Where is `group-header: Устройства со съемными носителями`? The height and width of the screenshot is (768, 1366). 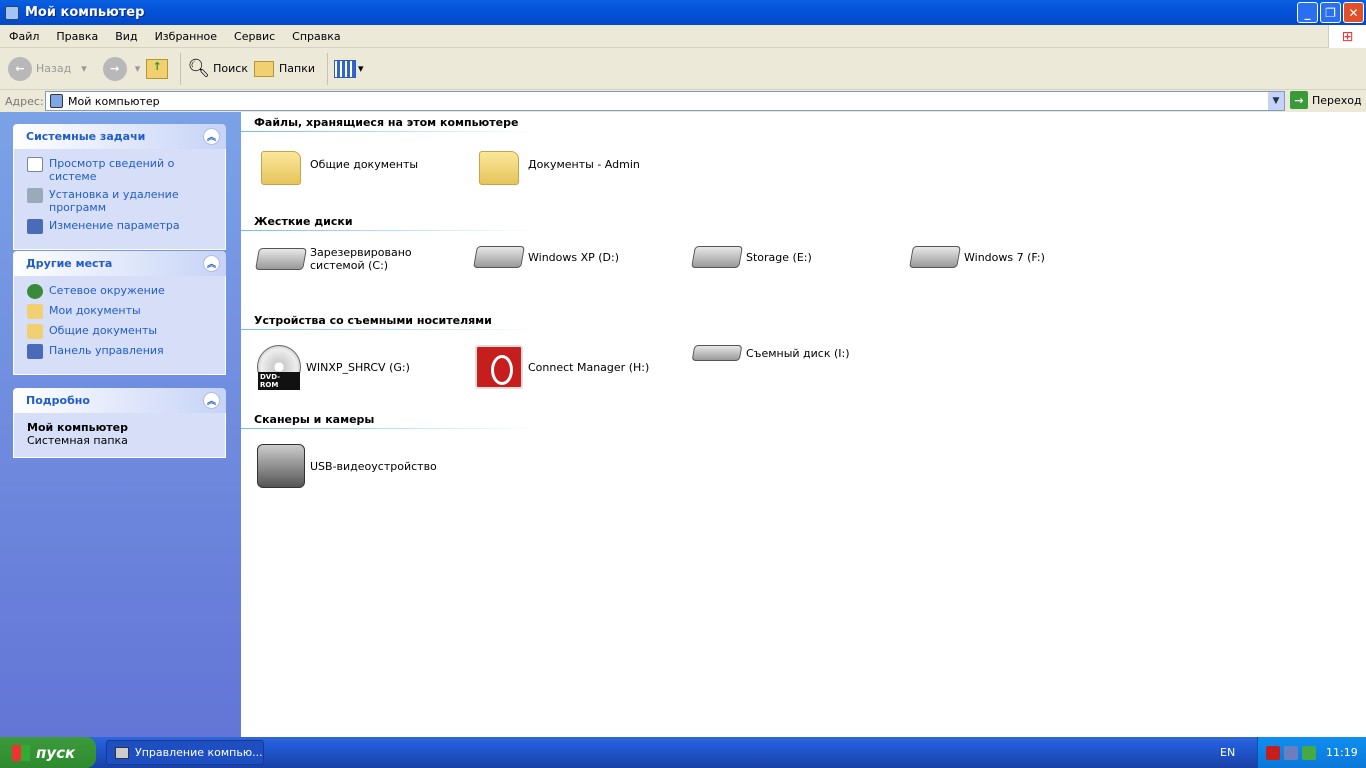 group-header: Устройства со съемными носителями is located at coordinates (373, 320).